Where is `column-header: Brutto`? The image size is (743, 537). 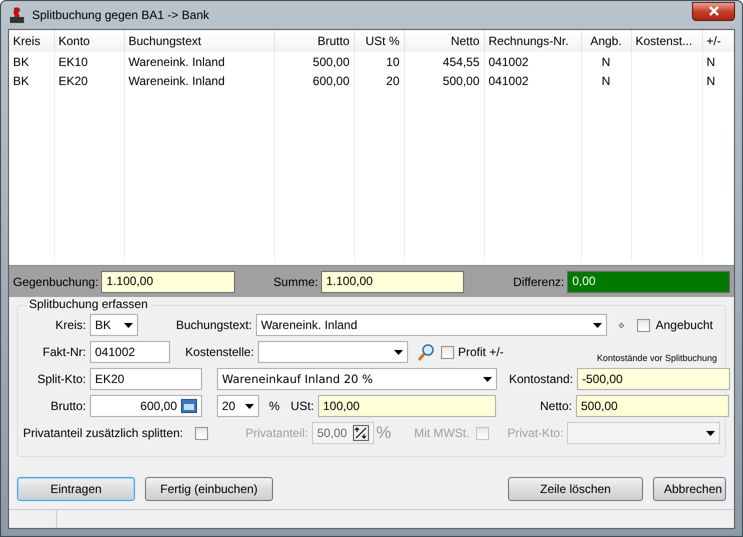 column-header: Brutto is located at coordinates (314, 41).